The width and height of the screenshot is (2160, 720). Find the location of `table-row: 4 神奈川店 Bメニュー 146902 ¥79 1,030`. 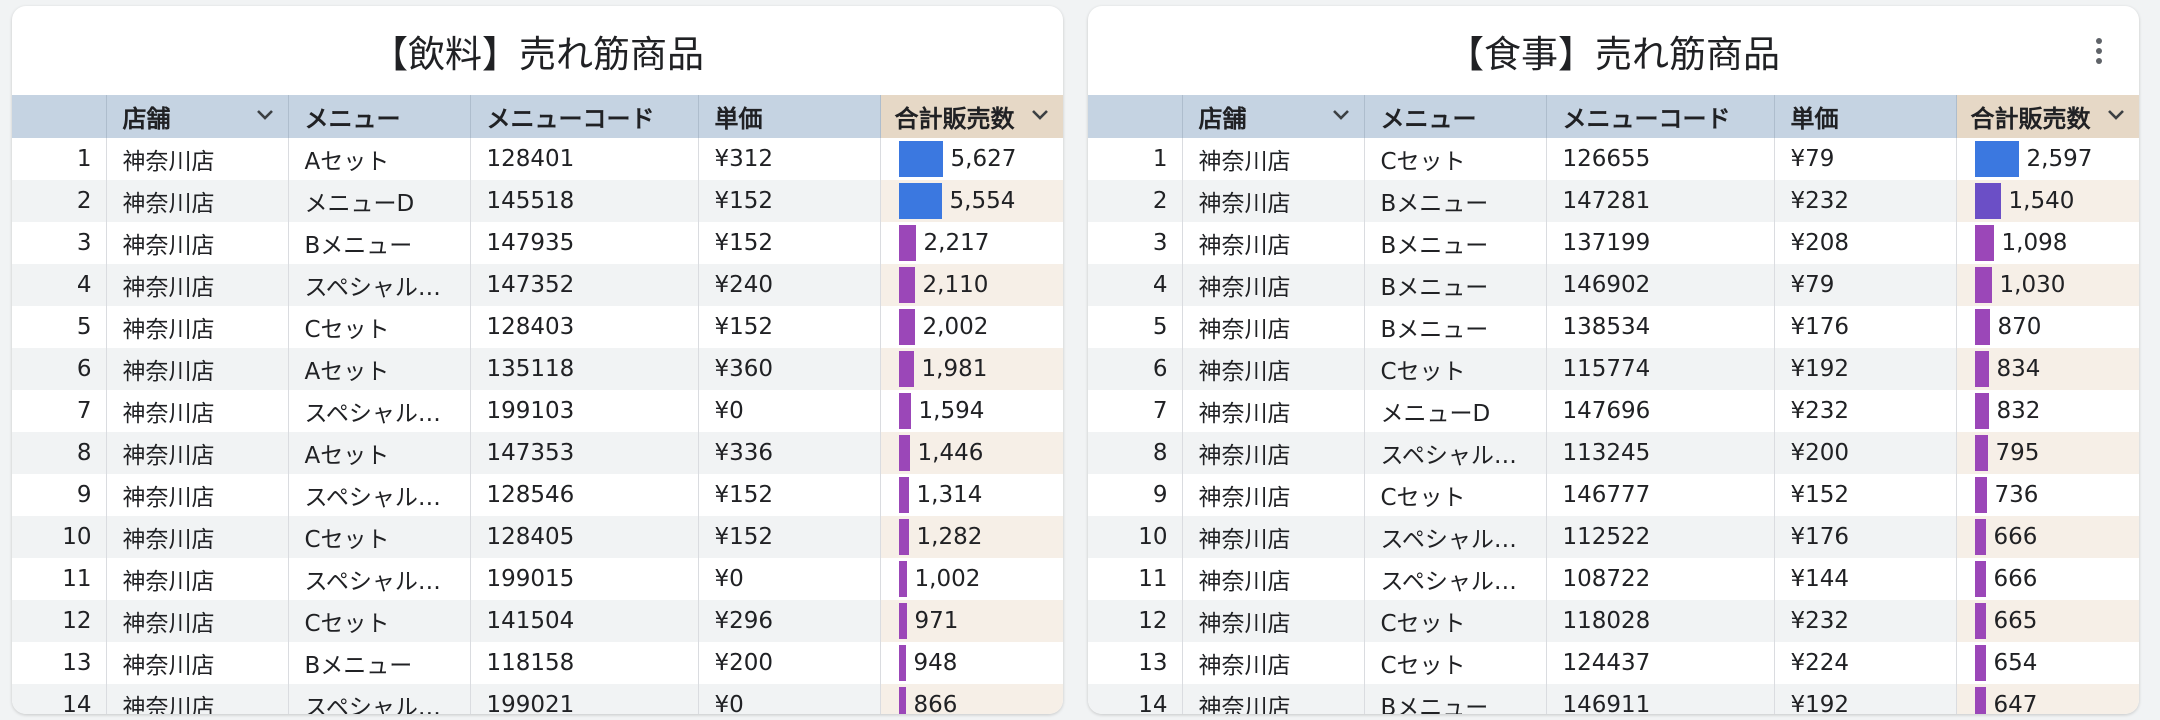

table-row: 4 神奈川店 Bメニュー 146902 ¥79 1,030 is located at coordinates (1613, 285).